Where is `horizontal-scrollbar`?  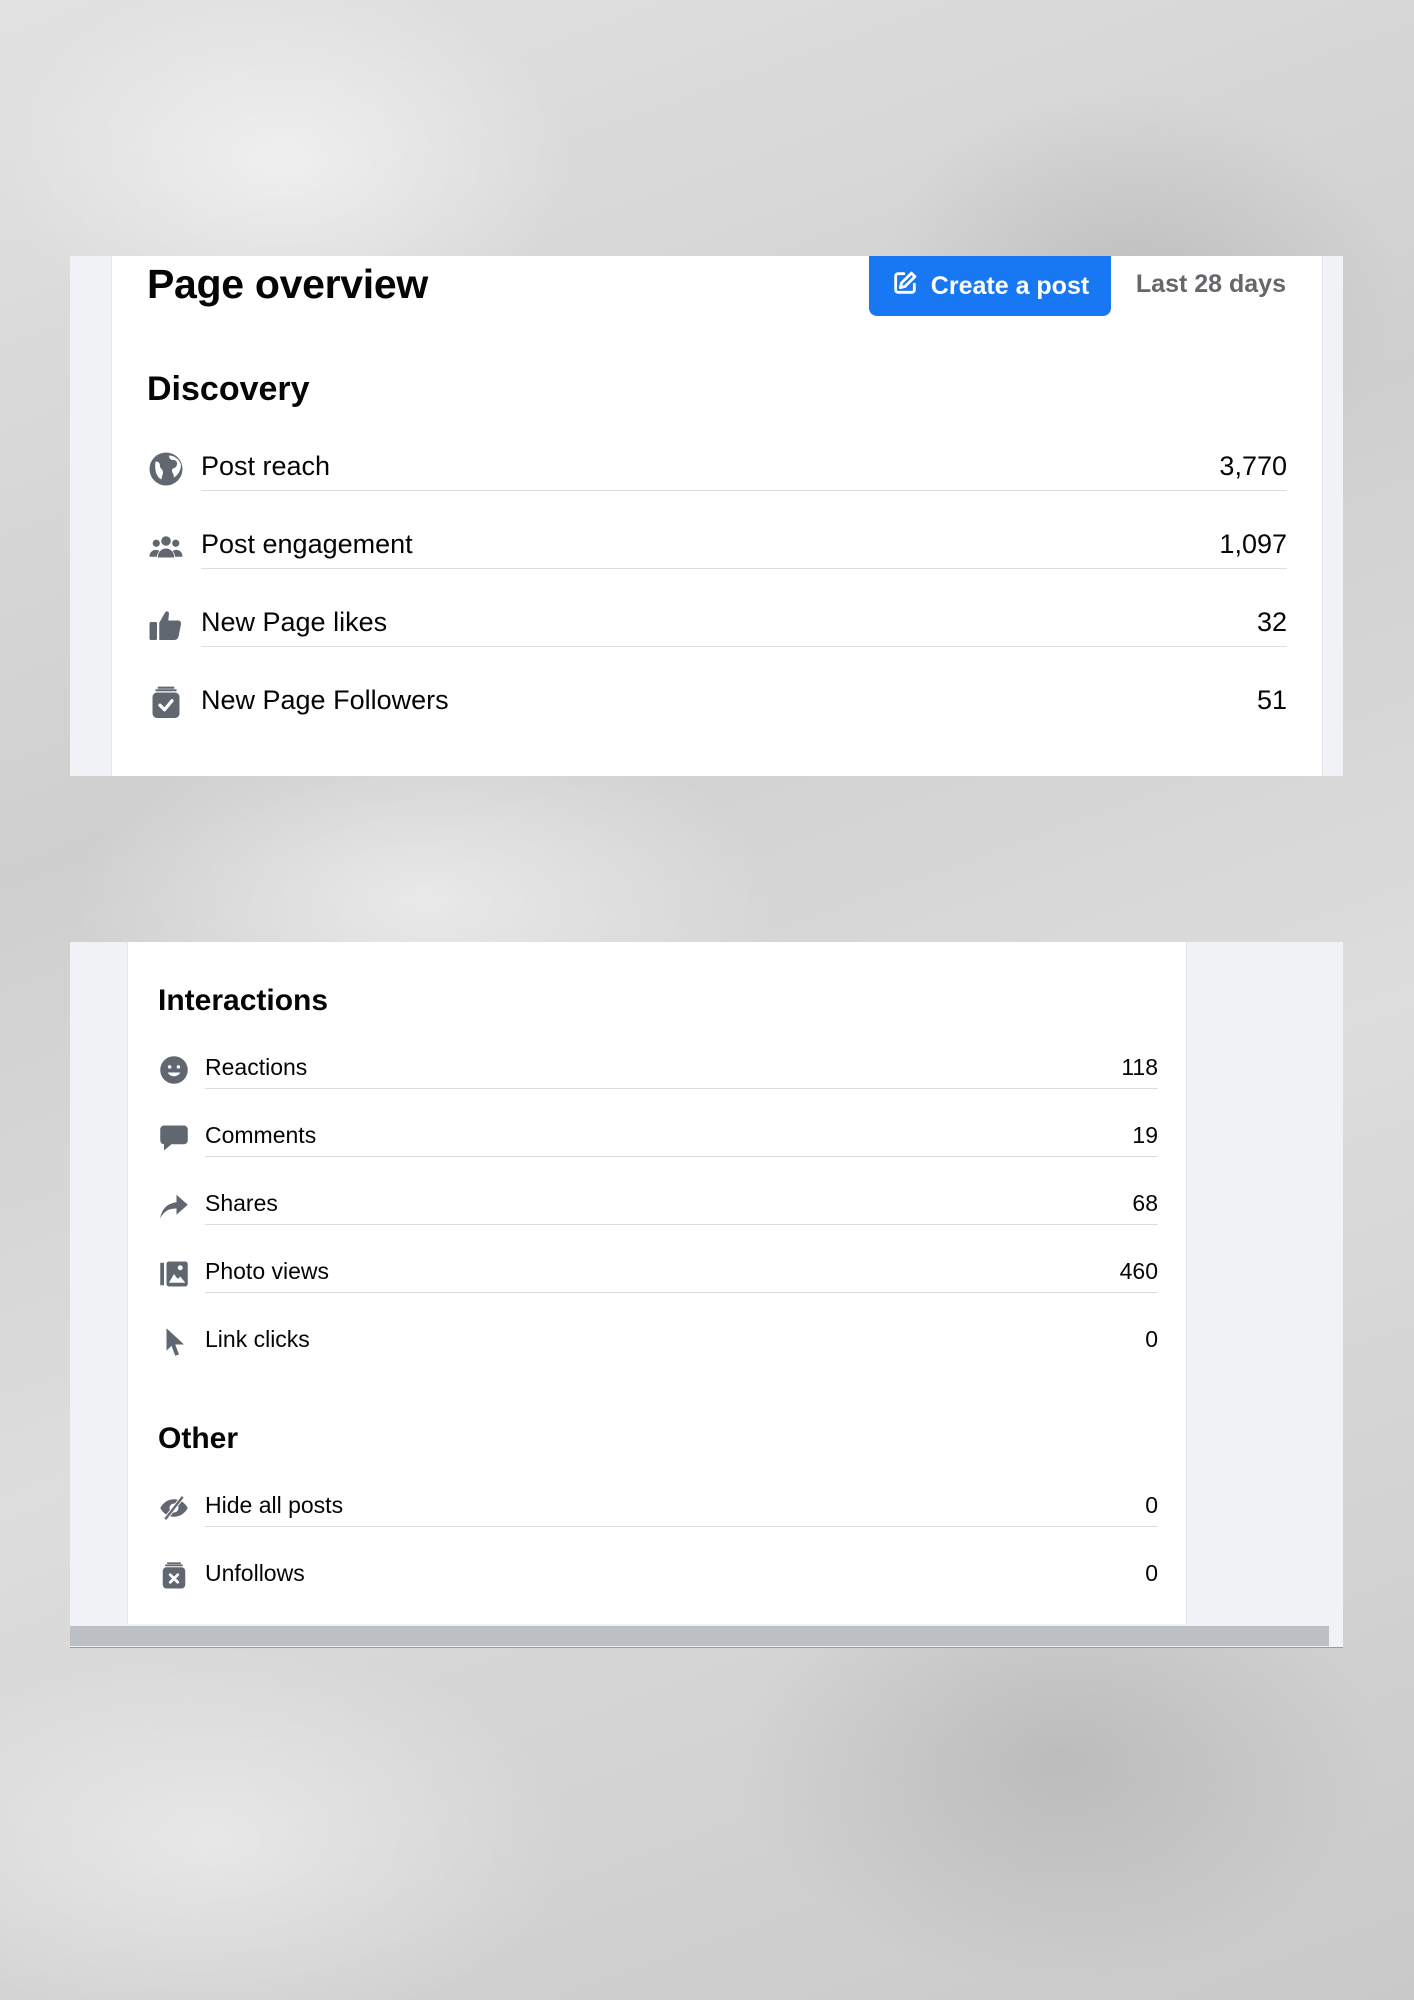
horizontal-scrollbar is located at coordinates (699, 1636).